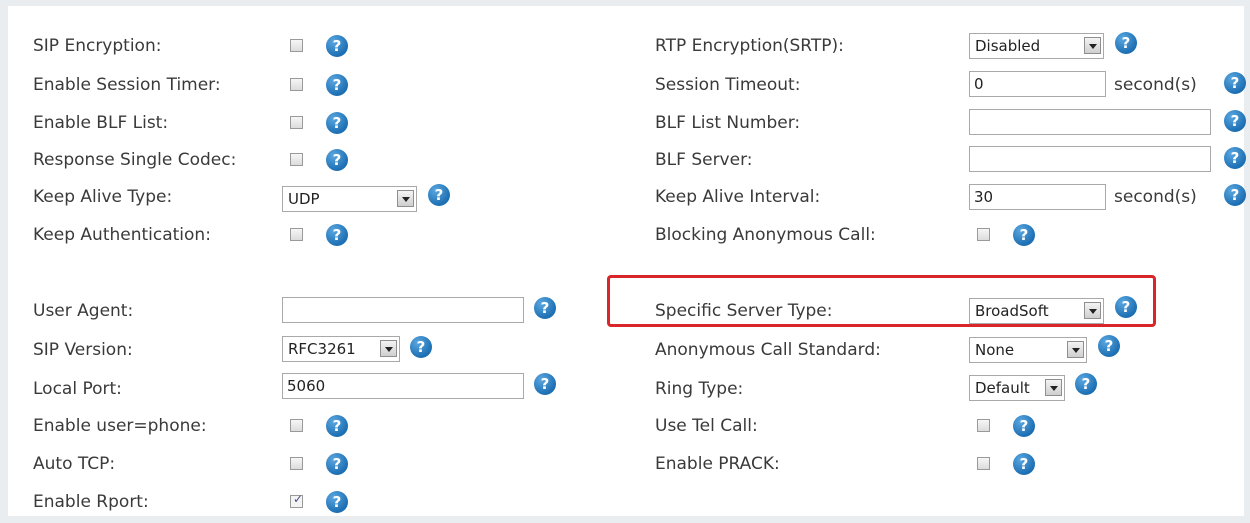 The height and width of the screenshot is (523, 1250). What do you see at coordinates (304, 199) in the screenshot?
I see `keep-alive-type-value: UDP` at bounding box center [304, 199].